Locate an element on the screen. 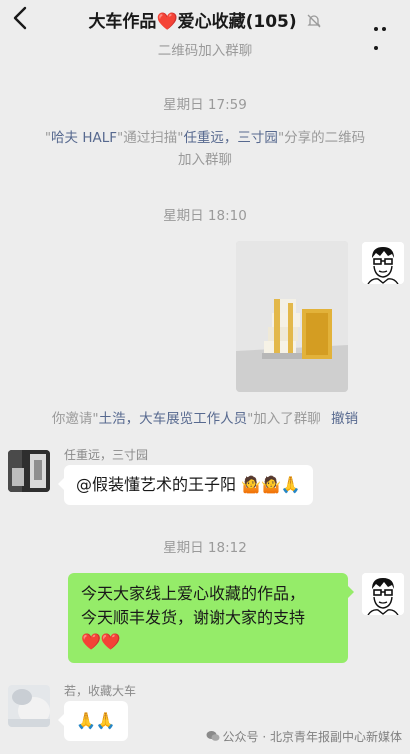 The image size is (410, 754). back-arrow-icon is located at coordinates (21, 18).